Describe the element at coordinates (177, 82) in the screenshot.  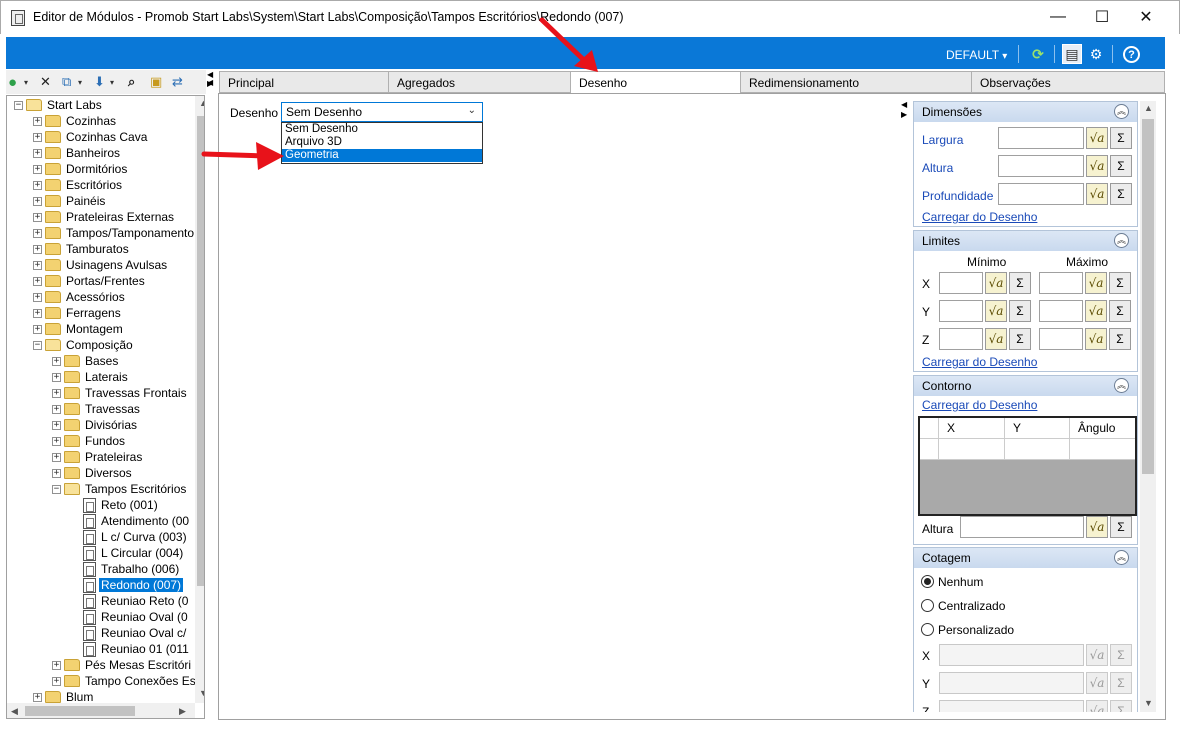
I see `sync-icon: ⇄` at that location.